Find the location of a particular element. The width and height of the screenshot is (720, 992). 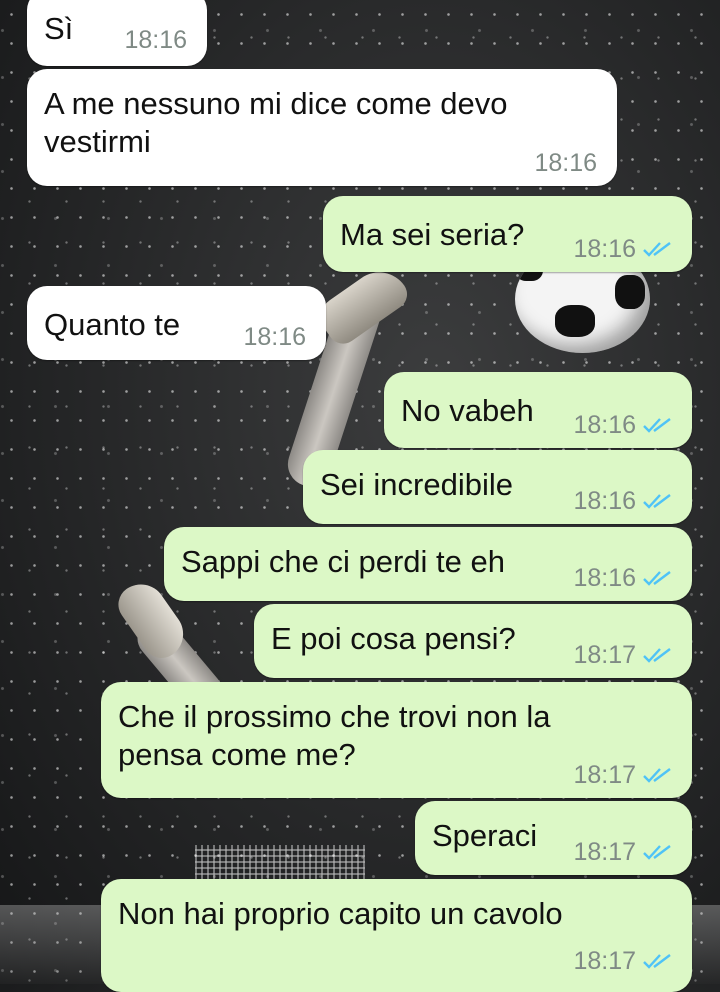

message-text: Sì is located at coordinates (59, 28).